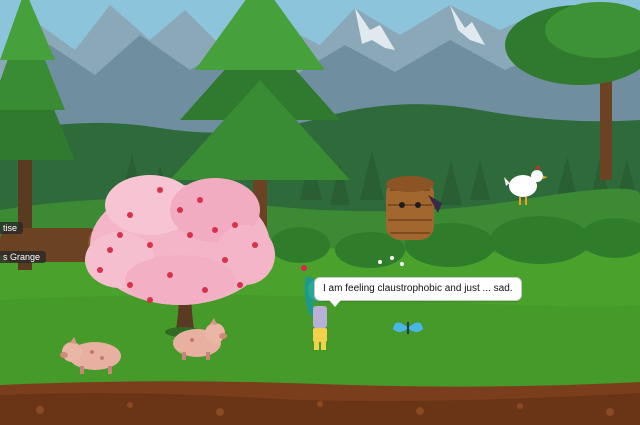  I want to click on location-tag: s Grange, so click(23, 257).